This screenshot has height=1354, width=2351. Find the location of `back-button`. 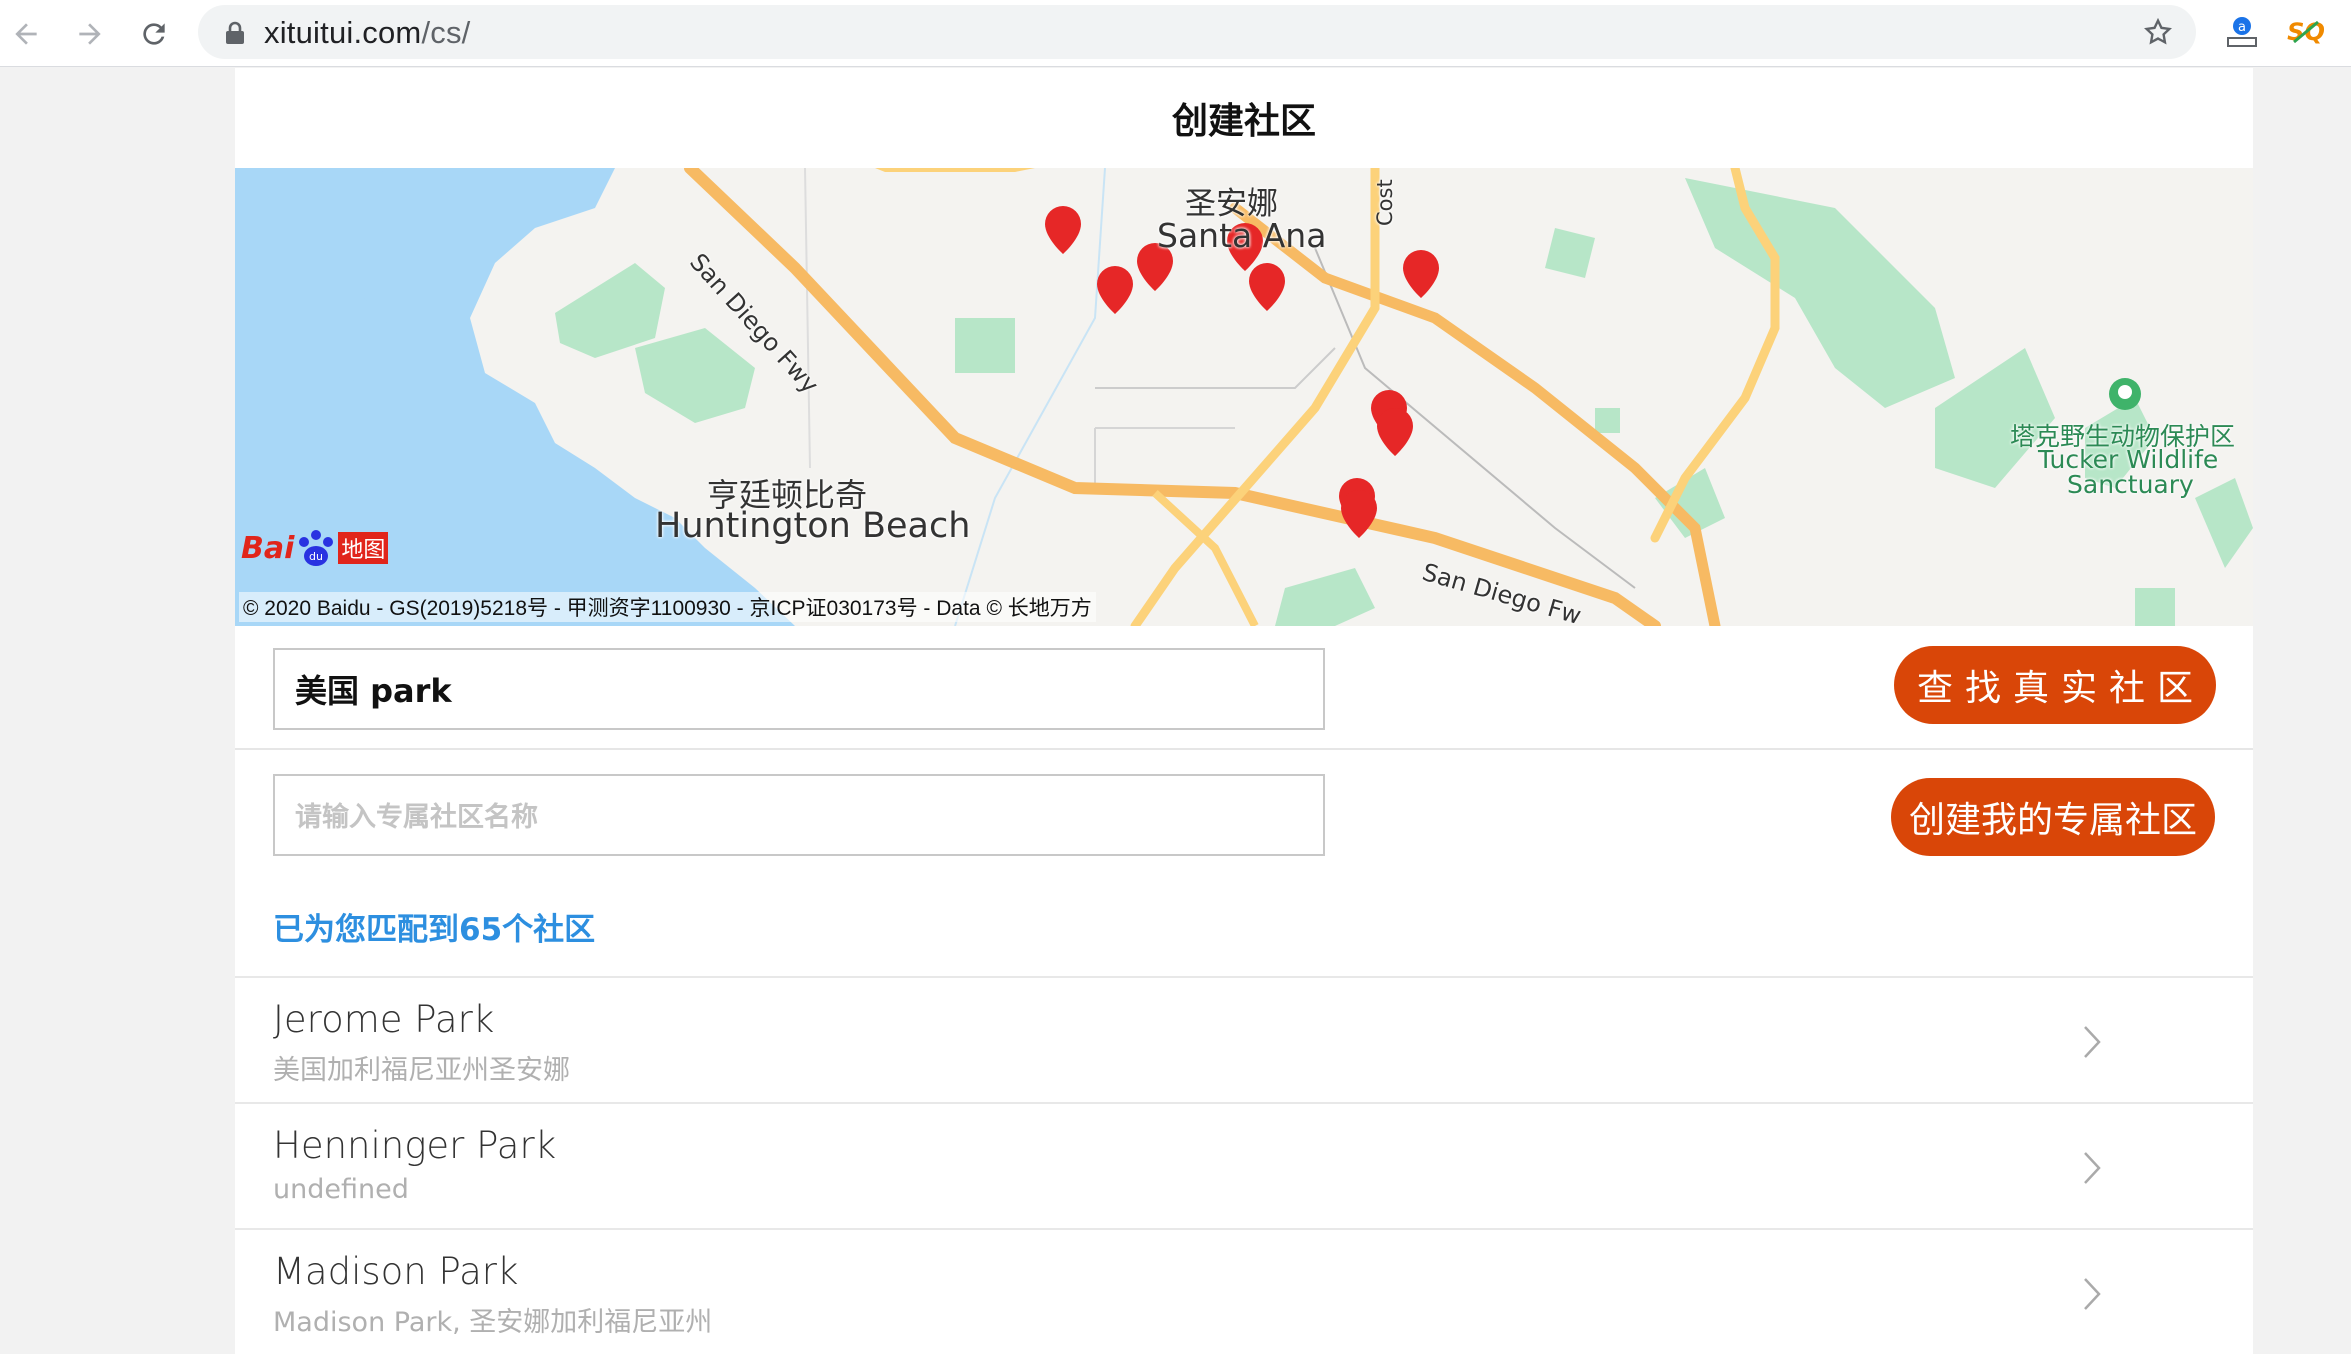

back-button is located at coordinates (26, 34).